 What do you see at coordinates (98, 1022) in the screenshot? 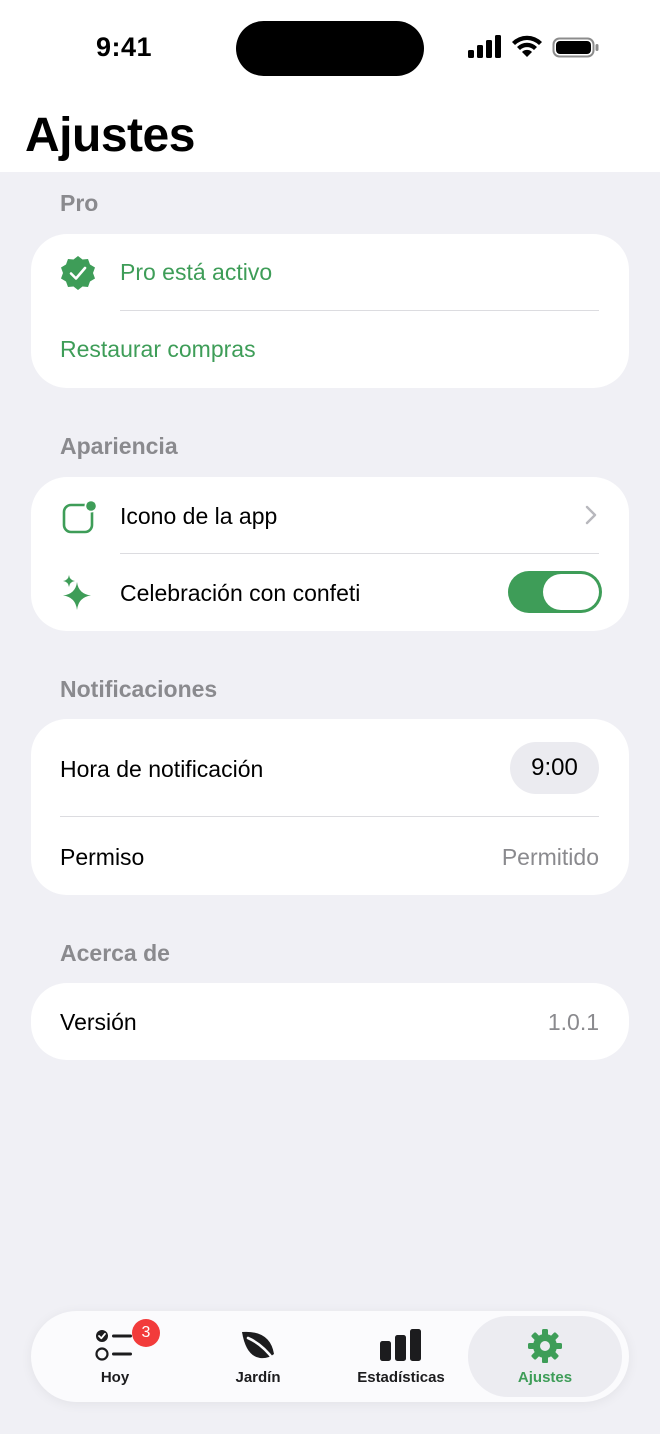
I see `version-label: Versión` at bounding box center [98, 1022].